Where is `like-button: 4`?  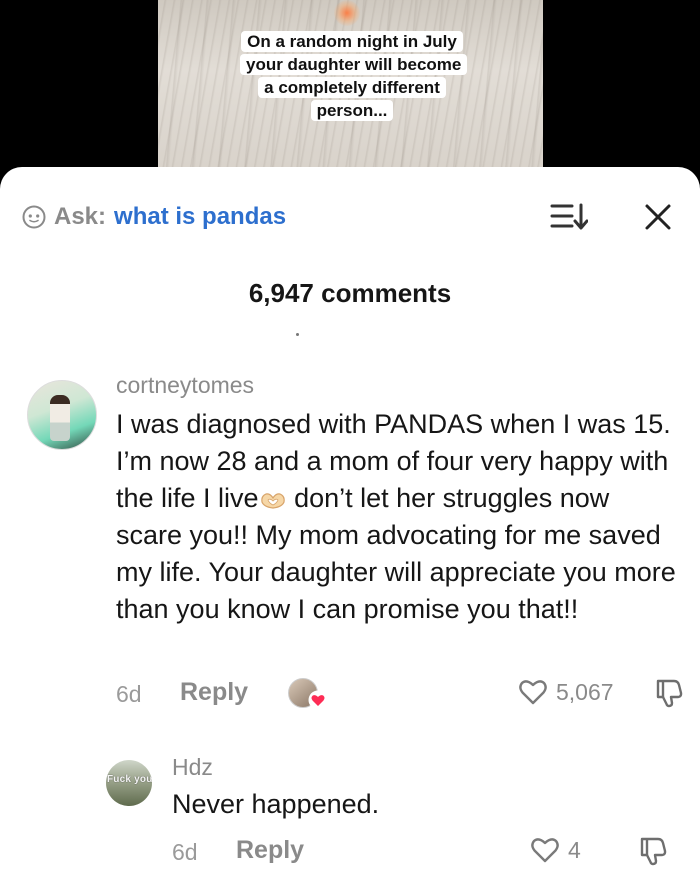 like-button: 4 is located at coordinates (555, 850).